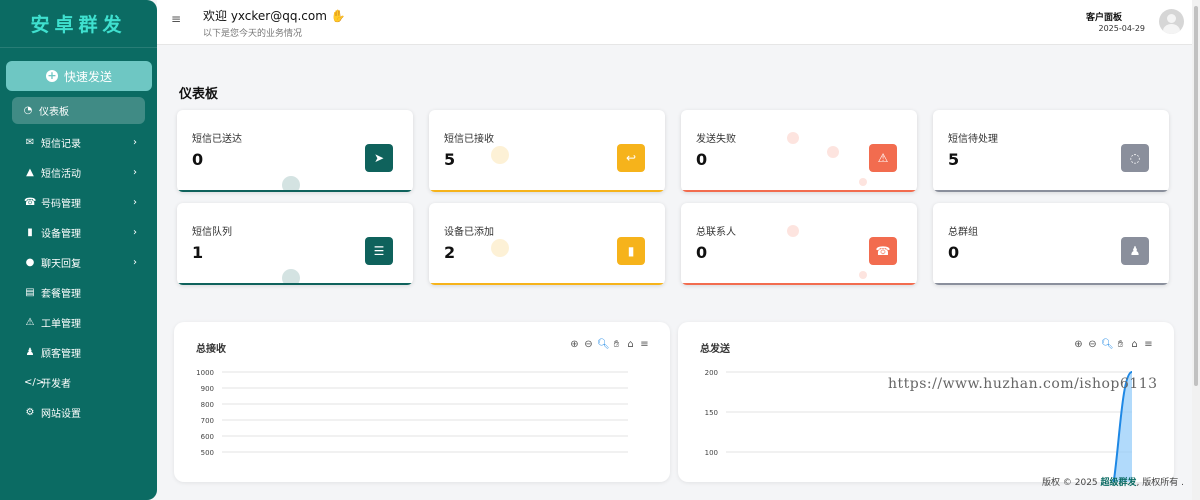 The image size is (1200, 500). I want to click on watermark-text: https://www.huzhan.com/ishop6113, so click(1023, 384).